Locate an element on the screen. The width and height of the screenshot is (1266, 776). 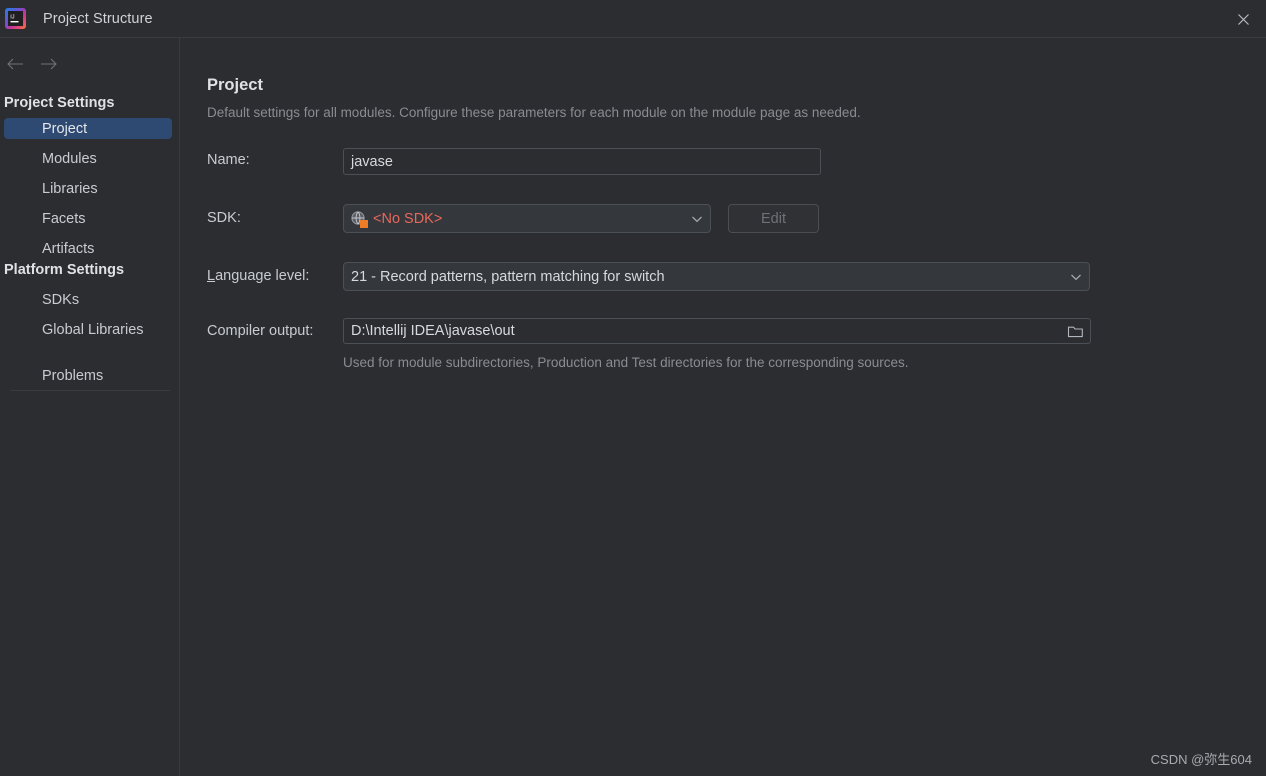
language-level-label: Language level: is located at coordinates (258, 276).